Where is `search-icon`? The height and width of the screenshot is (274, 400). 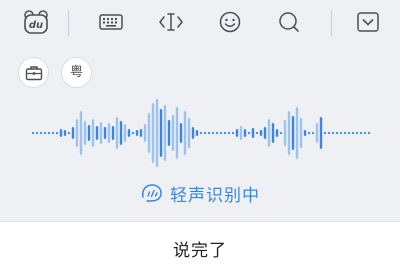 search-icon is located at coordinates (289, 22).